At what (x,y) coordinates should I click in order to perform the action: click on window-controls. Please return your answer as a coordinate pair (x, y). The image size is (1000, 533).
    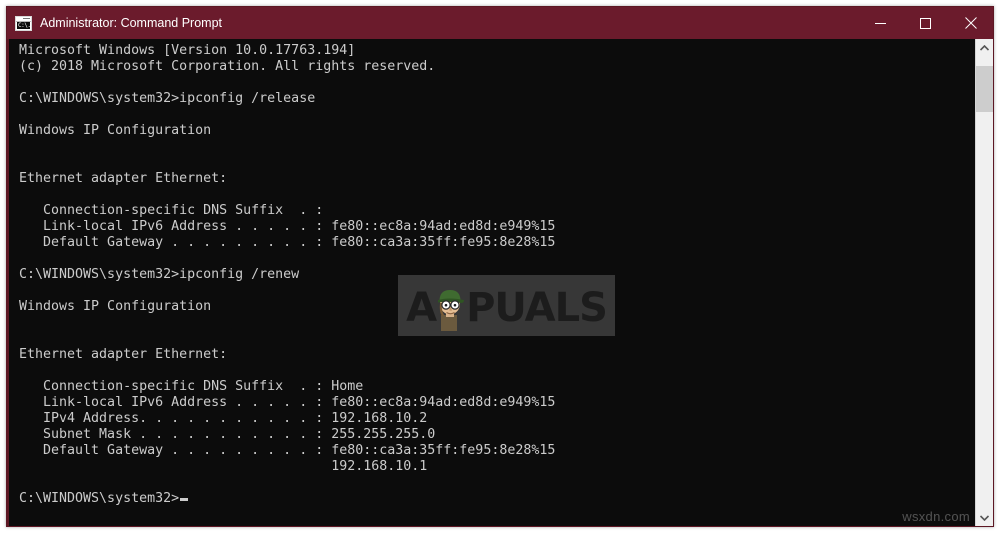
    Looking at the image, I should click on (925, 23).